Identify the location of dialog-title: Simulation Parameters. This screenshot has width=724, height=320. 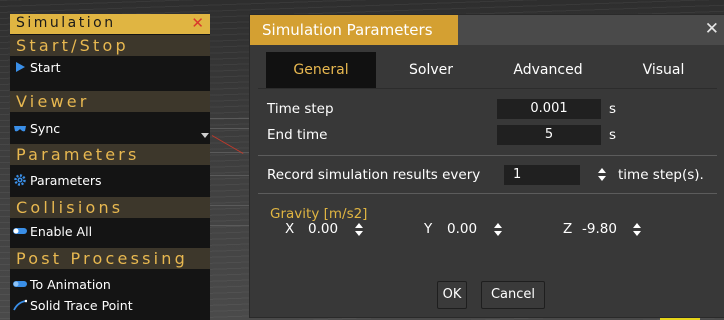
(347, 30).